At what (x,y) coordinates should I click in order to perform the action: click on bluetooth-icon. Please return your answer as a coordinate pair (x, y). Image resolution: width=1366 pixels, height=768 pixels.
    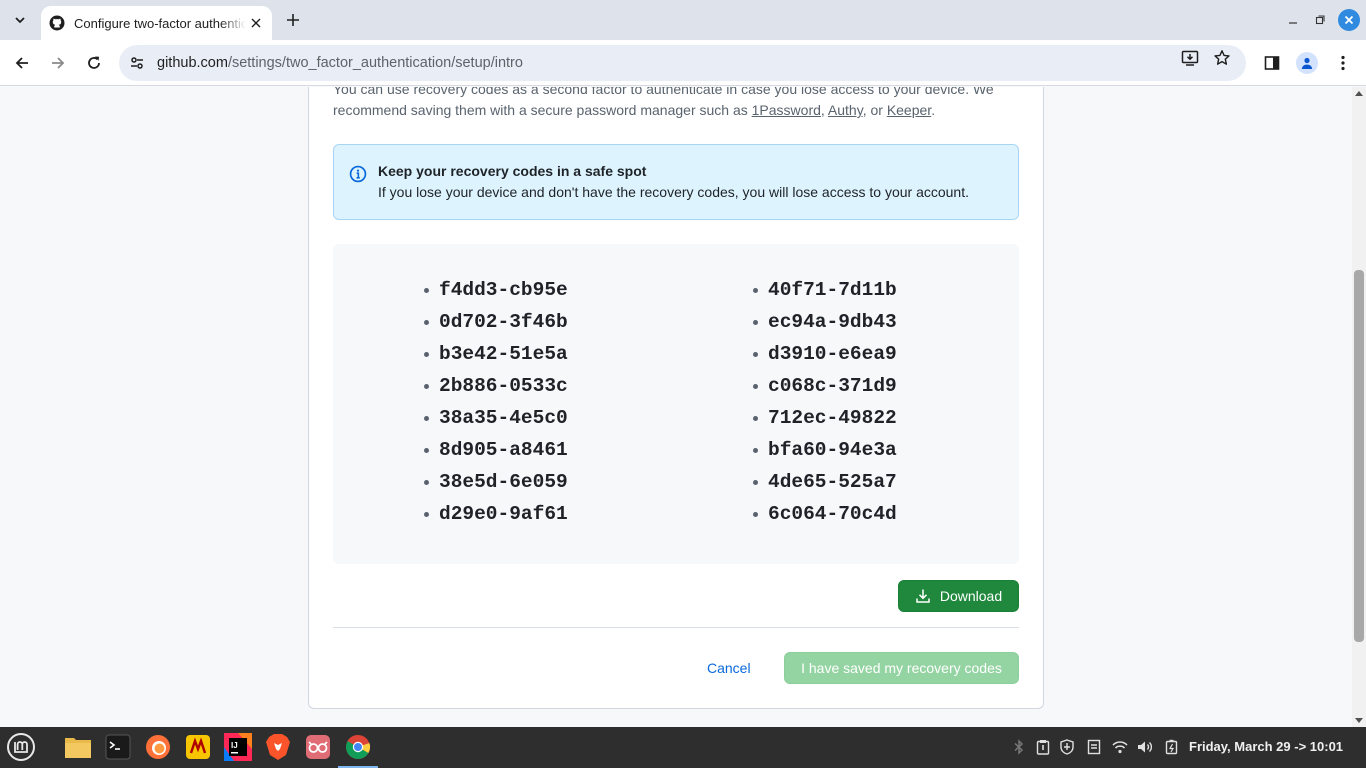
    Looking at the image, I should click on (1019, 747).